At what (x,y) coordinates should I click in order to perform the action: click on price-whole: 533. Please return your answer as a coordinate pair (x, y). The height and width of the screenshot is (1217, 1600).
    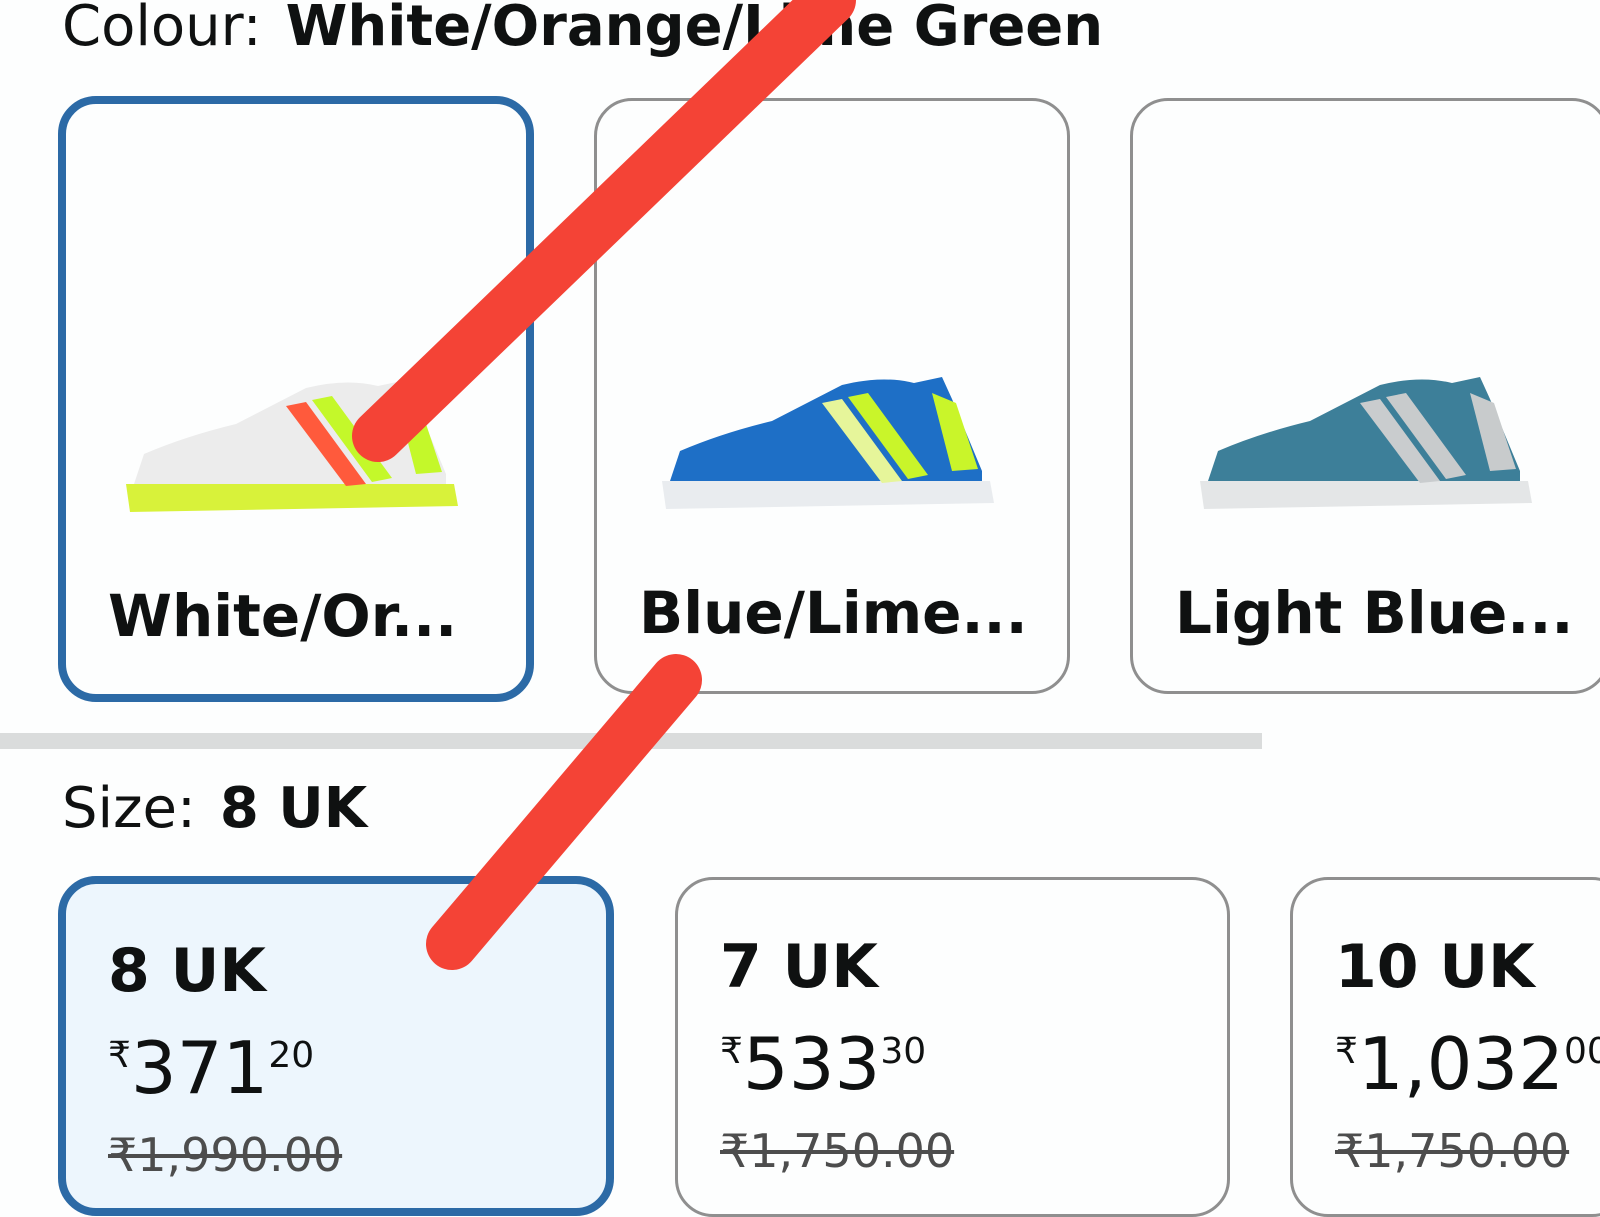
    Looking at the image, I should click on (811, 1064).